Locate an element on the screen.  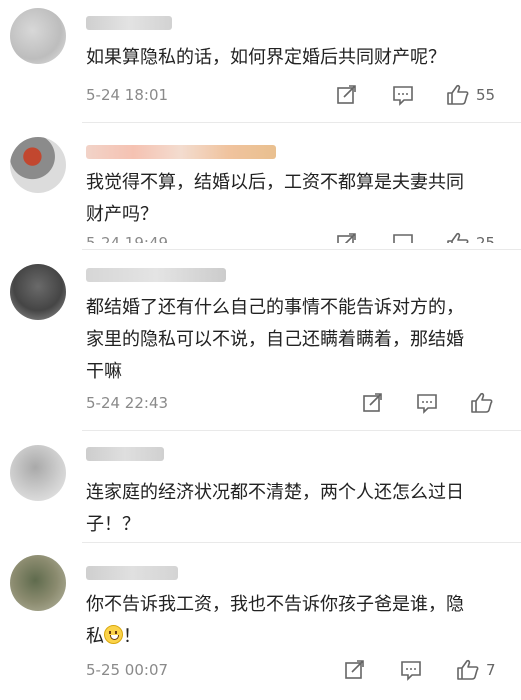
comment-time: 5-25 00:07 is located at coordinates (127, 670).